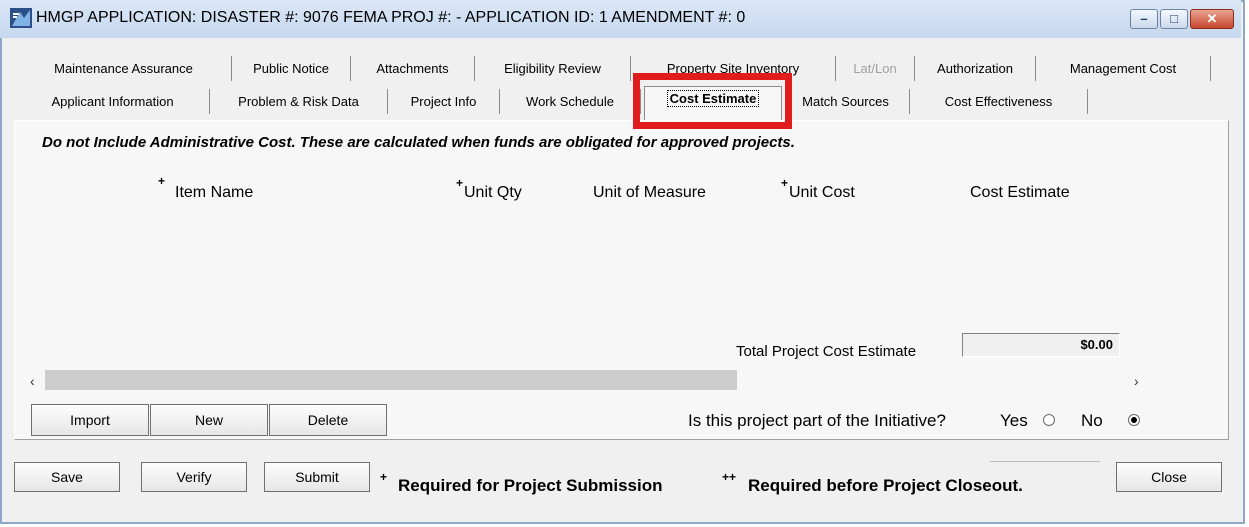 This screenshot has width=1249, height=527. I want to click on submit-button: Submit, so click(317, 477).